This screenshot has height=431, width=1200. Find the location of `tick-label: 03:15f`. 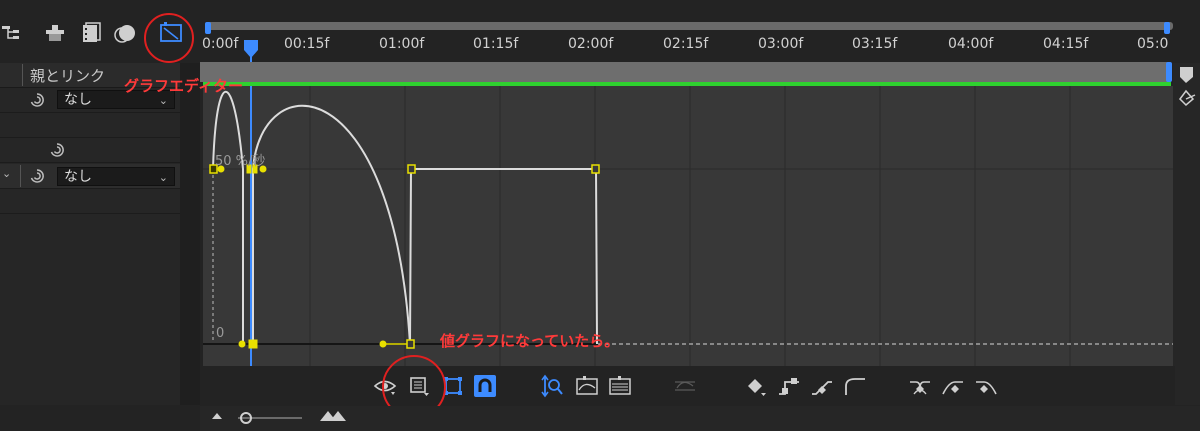

tick-label: 03:15f is located at coordinates (875, 44).